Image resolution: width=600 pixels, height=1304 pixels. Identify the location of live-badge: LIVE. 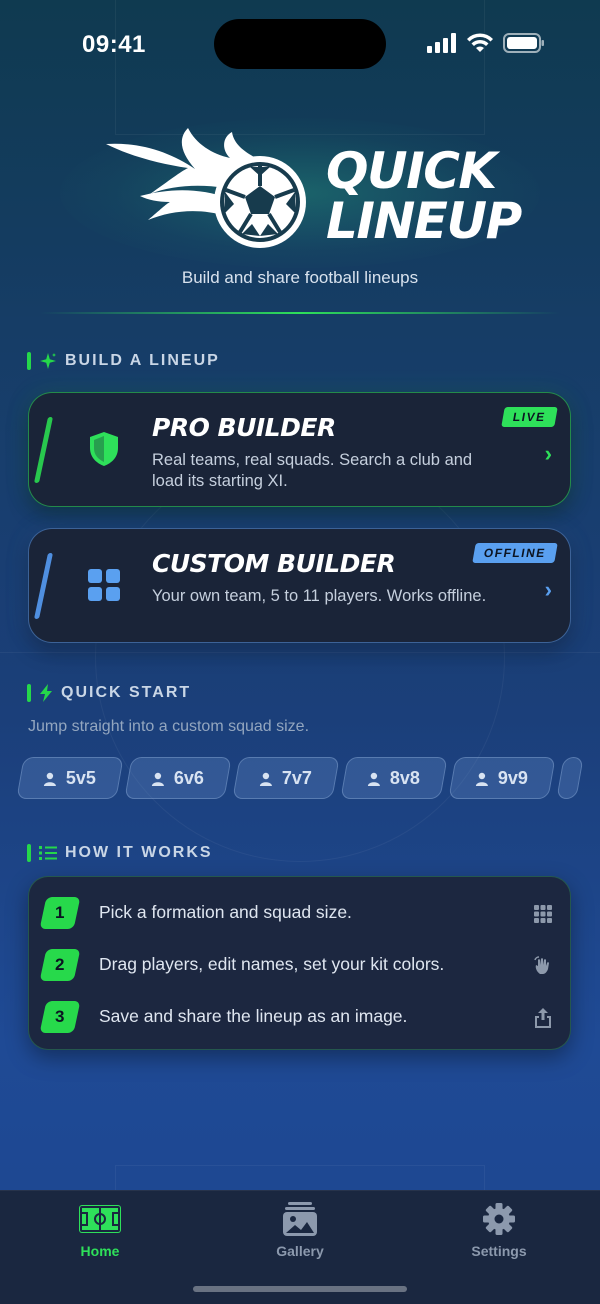
(529, 417).